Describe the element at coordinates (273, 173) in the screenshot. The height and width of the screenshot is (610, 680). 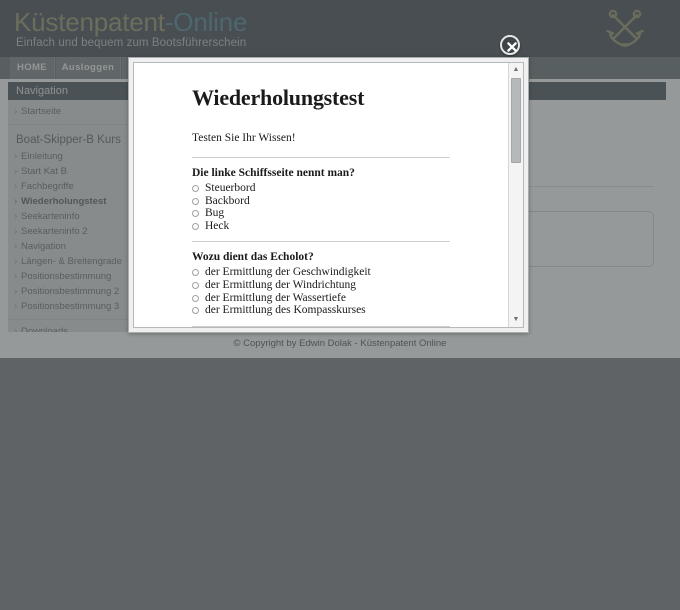
I see `question-text: Die linke Schiffsseite nennt man?` at that location.